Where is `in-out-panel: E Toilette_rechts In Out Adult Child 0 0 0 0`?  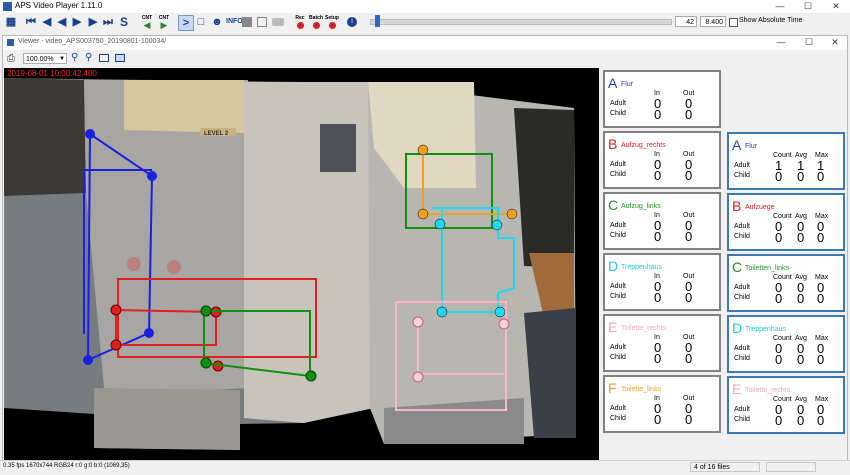 in-out-panel: E Toilette_rechts In Out Adult Child 0 0 0 0 is located at coordinates (662, 343).